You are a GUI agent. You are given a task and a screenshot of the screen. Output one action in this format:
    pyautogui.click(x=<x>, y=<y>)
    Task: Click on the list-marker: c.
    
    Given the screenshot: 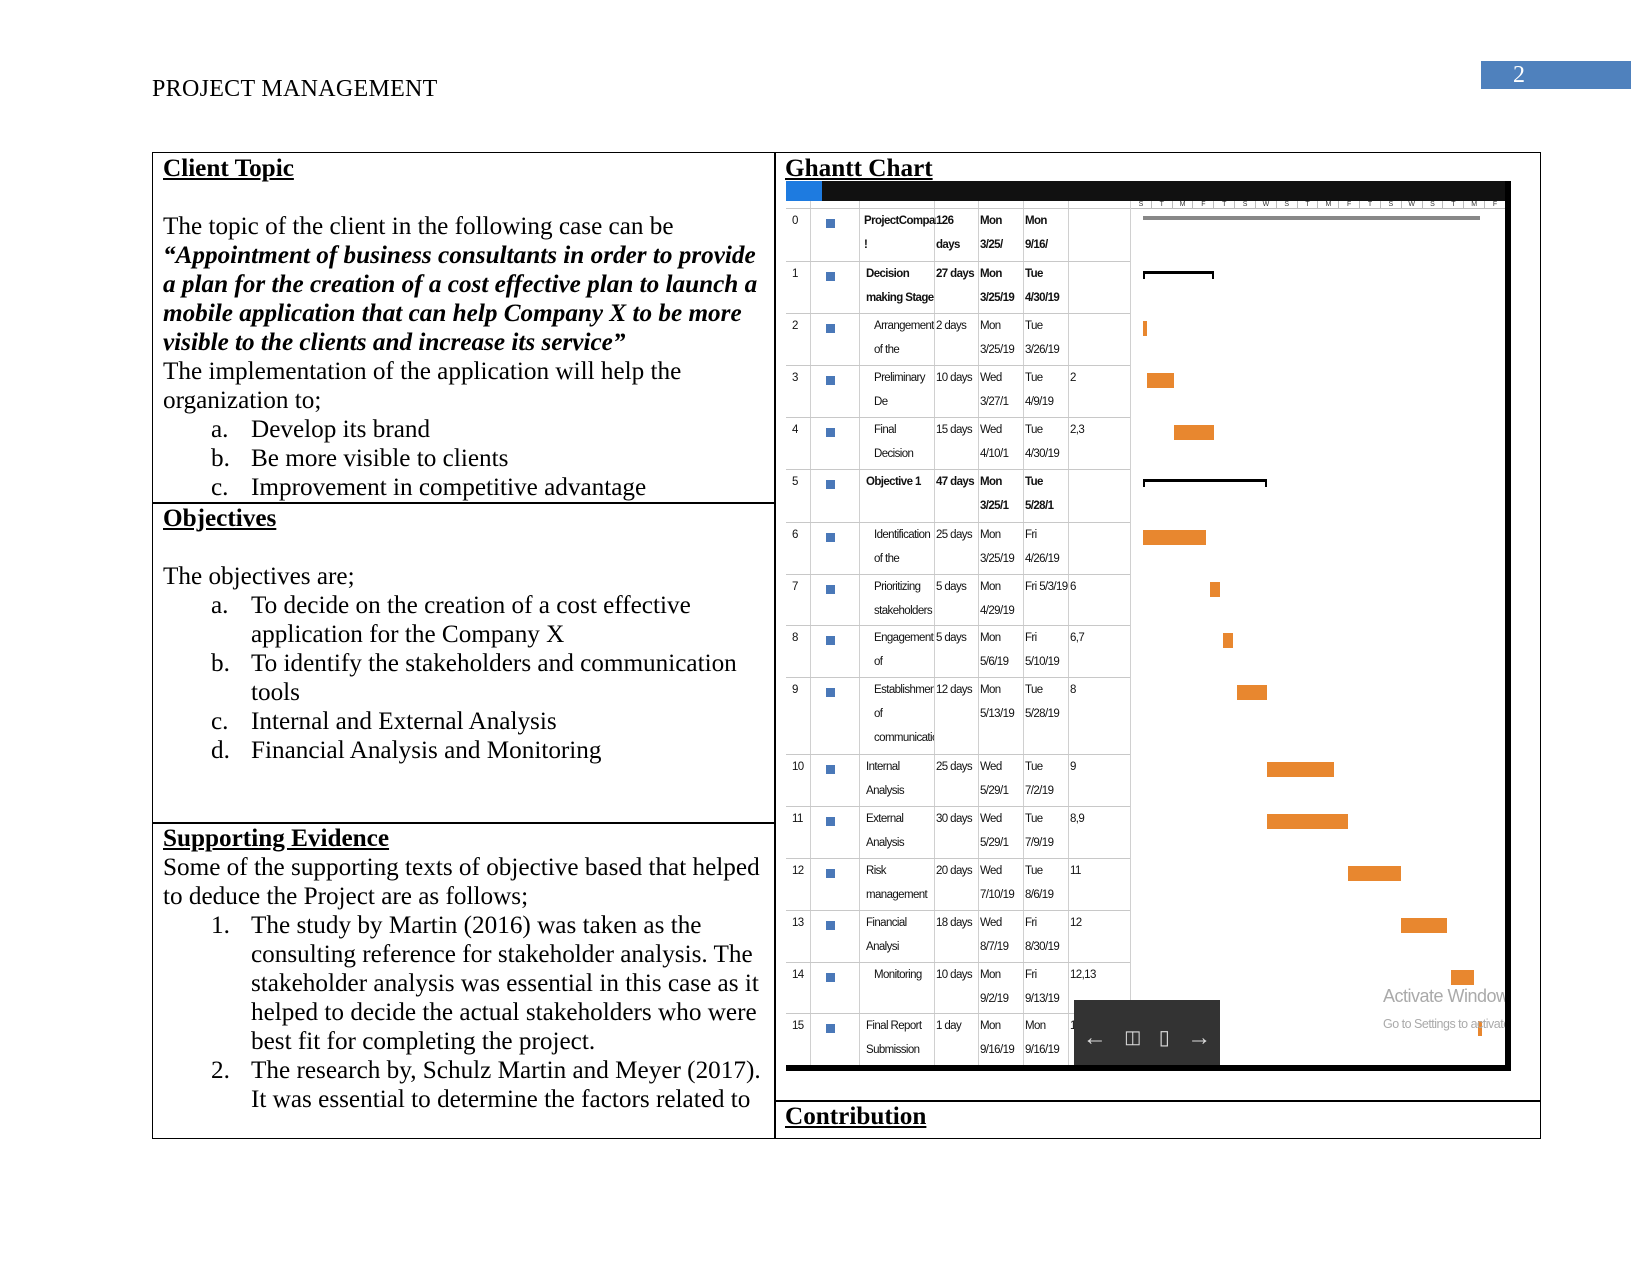 What is the action you would take?
    pyautogui.click(x=220, y=487)
    